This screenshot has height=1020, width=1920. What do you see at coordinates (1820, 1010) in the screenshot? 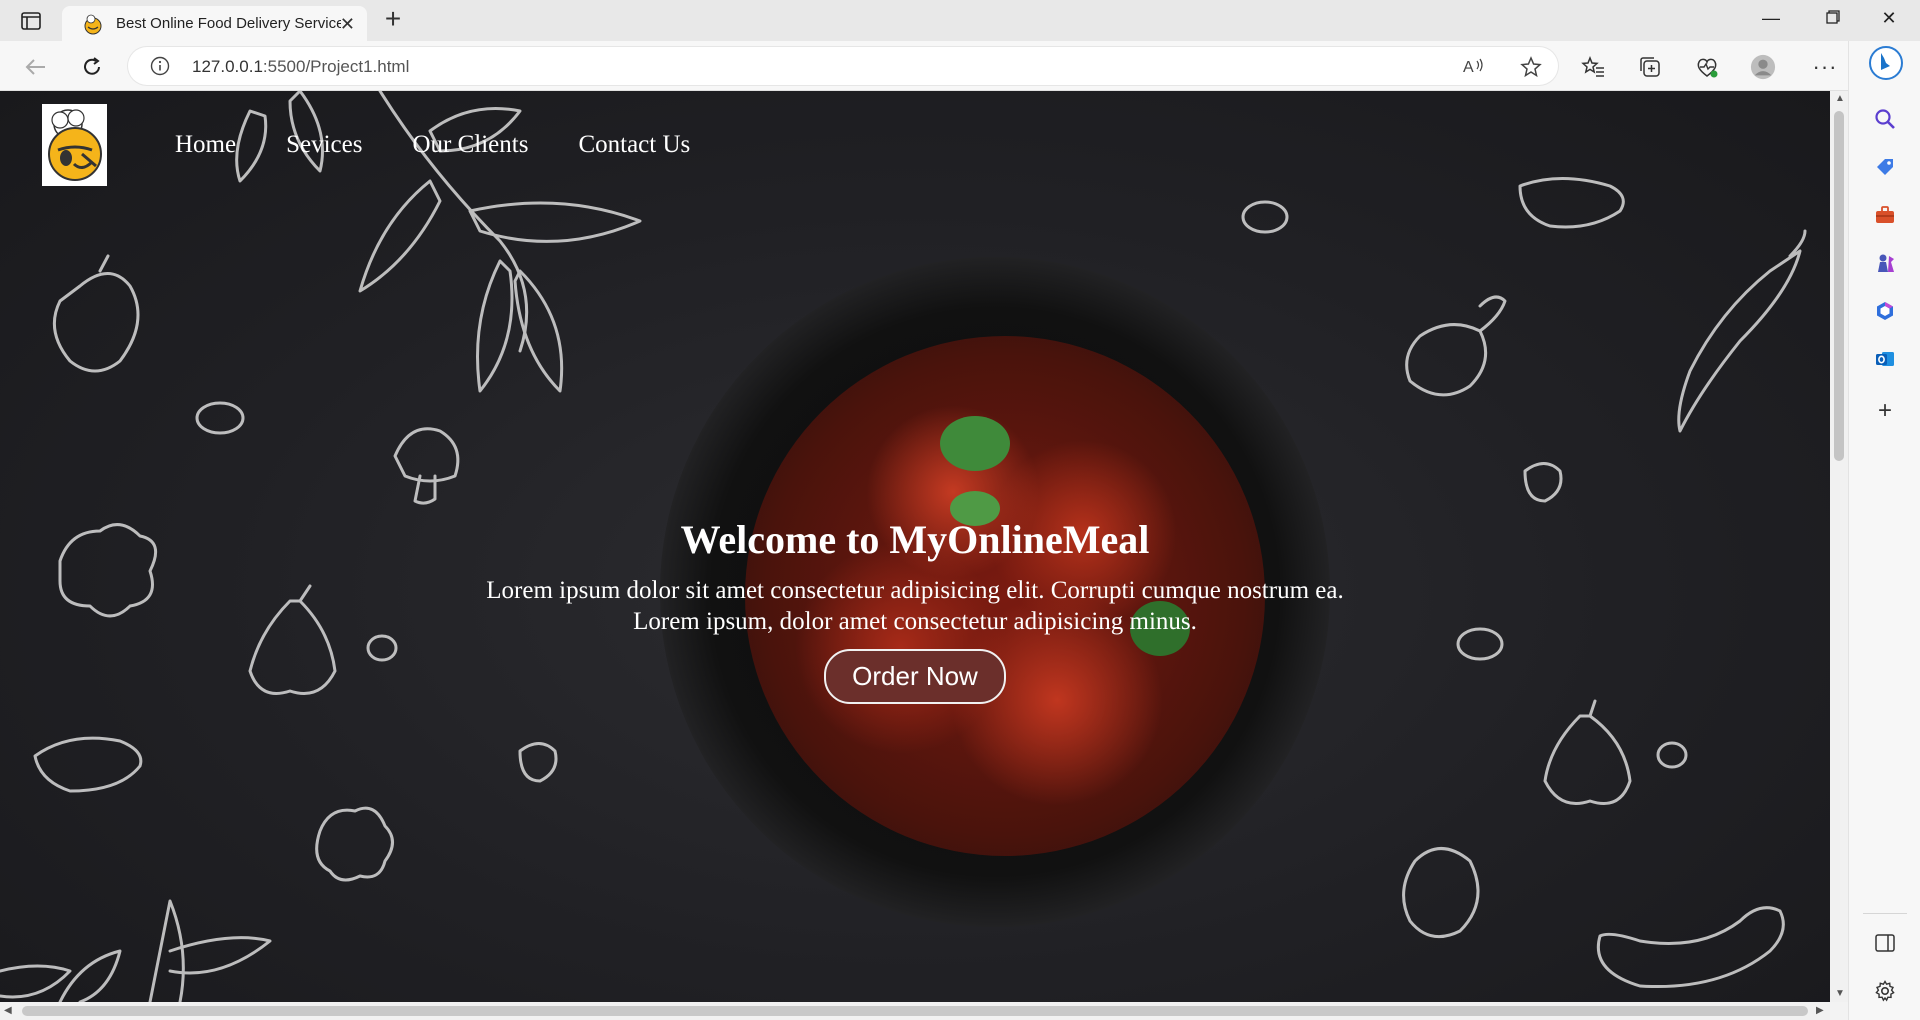
I see `scroll-right-arrow-icon: ▶` at bounding box center [1820, 1010].